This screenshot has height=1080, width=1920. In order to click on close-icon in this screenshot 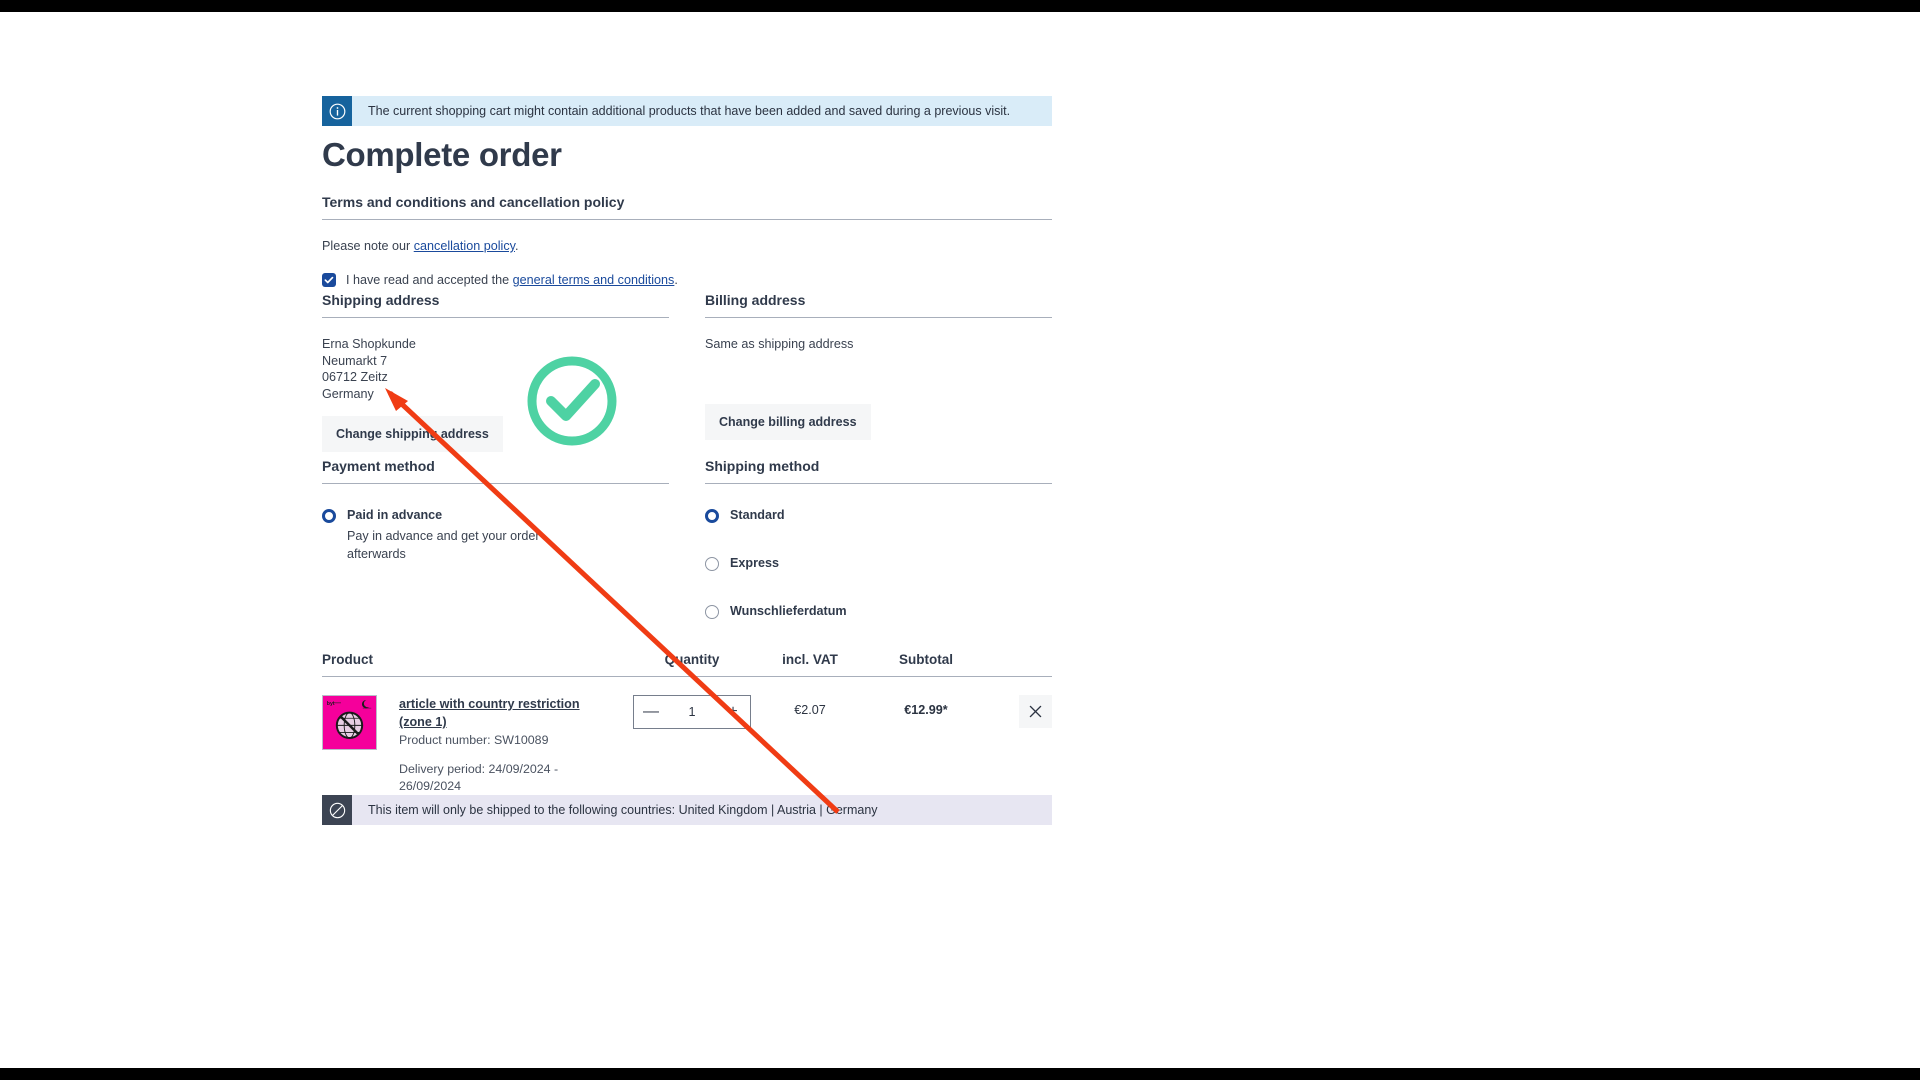, I will do `click(1035, 711)`.